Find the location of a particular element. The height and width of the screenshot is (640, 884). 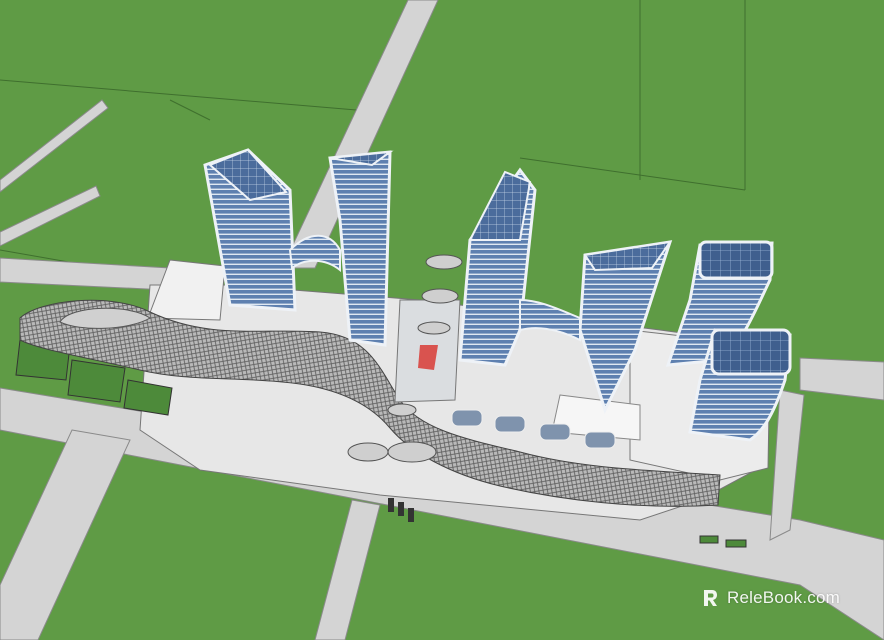

tower-c1-roof is located at coordinates (736, 260).